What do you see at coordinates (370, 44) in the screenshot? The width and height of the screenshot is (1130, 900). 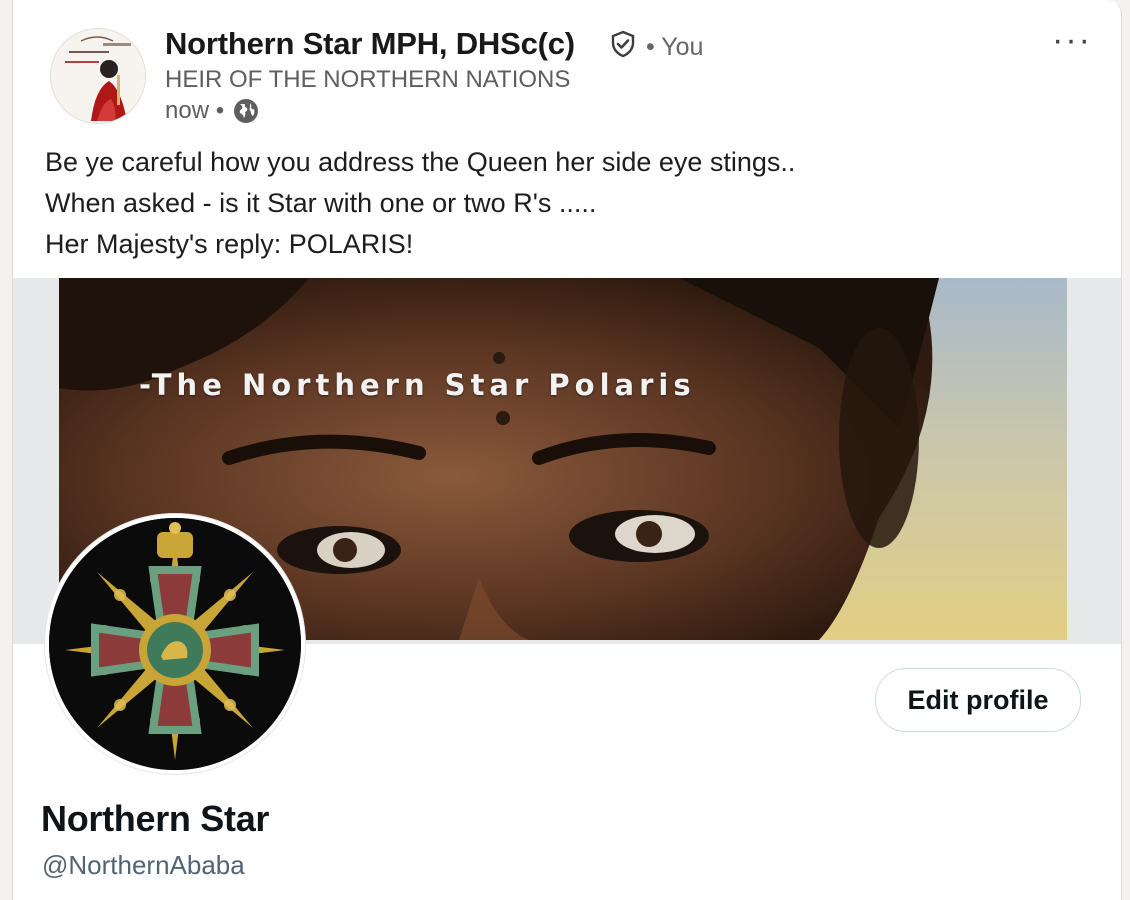 I see `author-name: Northern Star MPH, DHSc(c)` at bounding box center [370, 44].